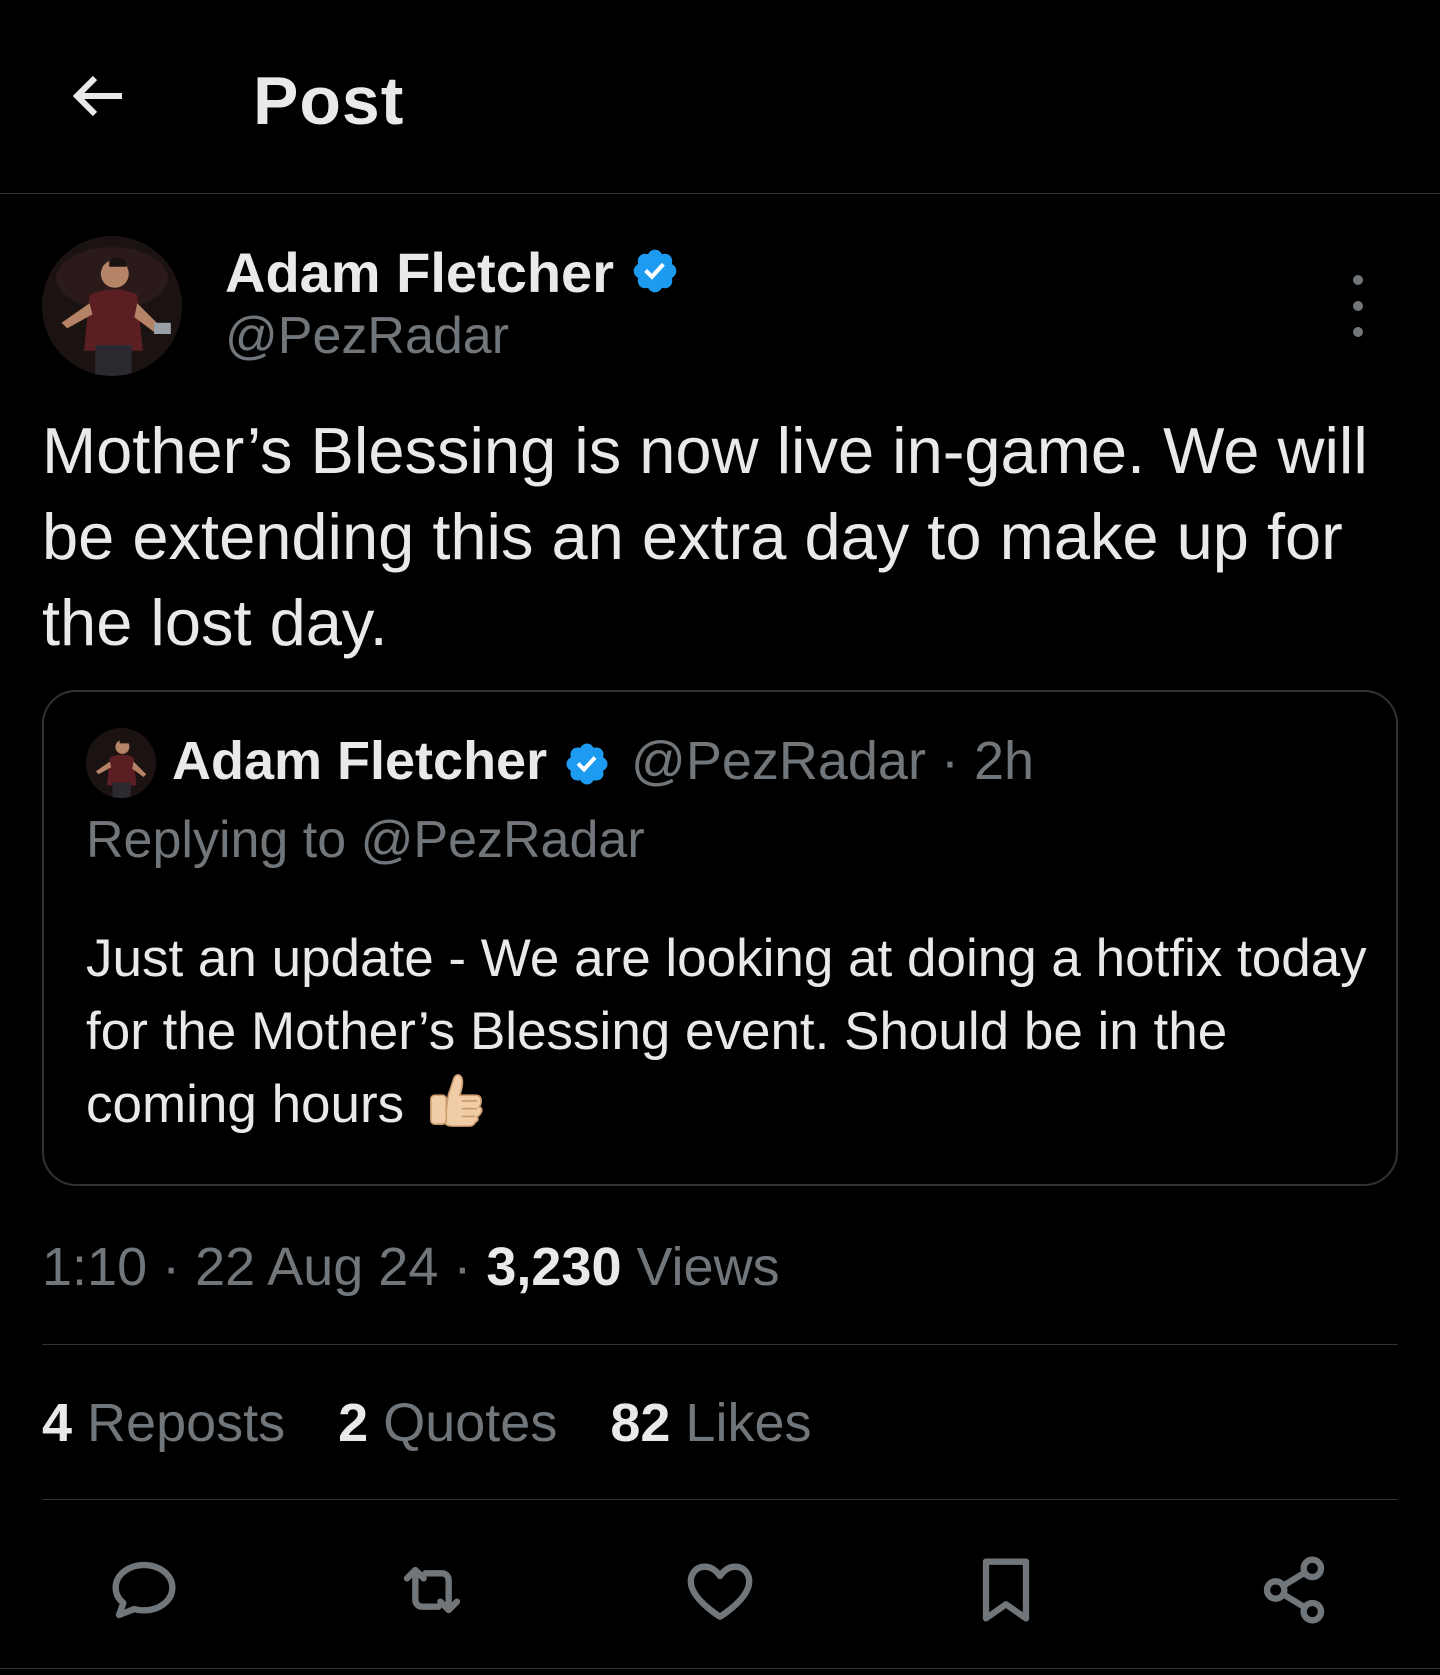 This screenshot has height=1675, width=1440. Describe the element at coordinates (367, 336) in the screenshot. I see `author-handle: @PezRadar` at that location.